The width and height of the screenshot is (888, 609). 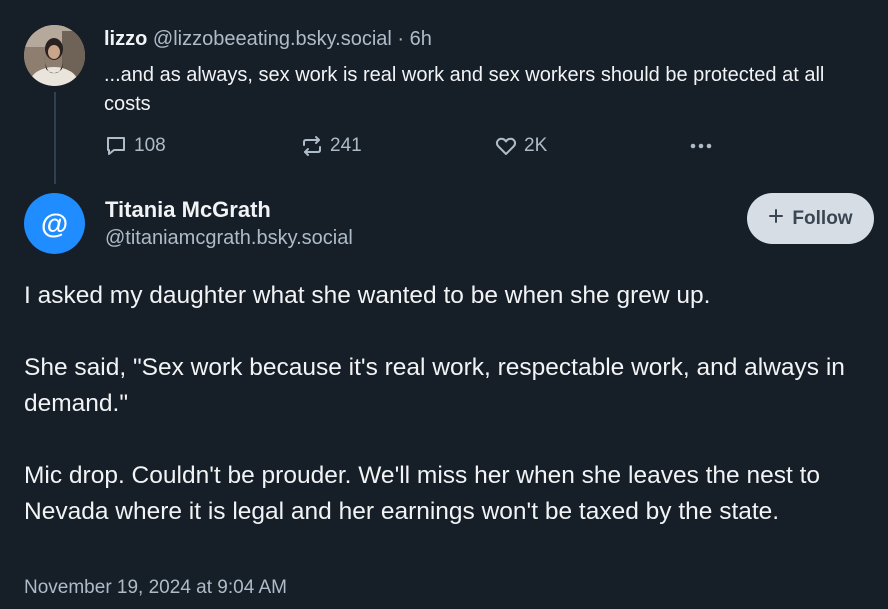 I want to click on like-count: 2K, so click(x=536, y=145).